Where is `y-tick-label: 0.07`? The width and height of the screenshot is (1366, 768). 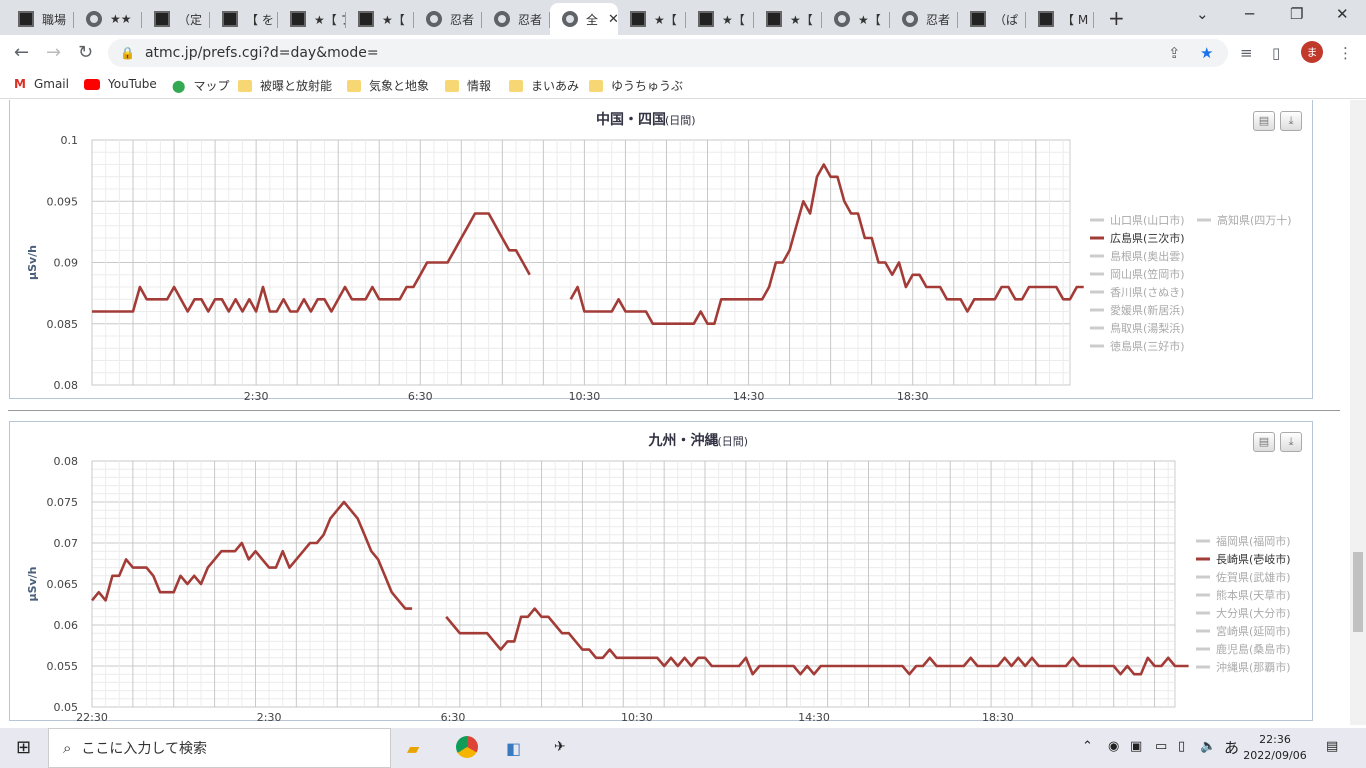 y-tick-label: 0.07 is located at coordinates (66, 543).